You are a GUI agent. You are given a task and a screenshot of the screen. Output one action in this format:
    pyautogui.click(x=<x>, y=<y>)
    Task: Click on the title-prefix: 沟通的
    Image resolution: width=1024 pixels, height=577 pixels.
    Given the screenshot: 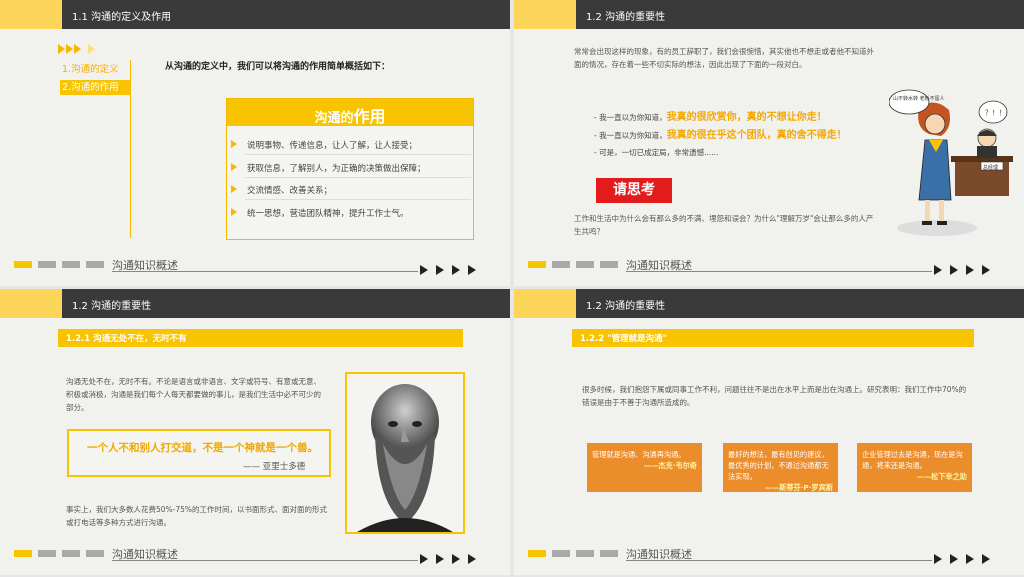 What is the action you would take?
    pyautogui.click(x=334, y=118)
    